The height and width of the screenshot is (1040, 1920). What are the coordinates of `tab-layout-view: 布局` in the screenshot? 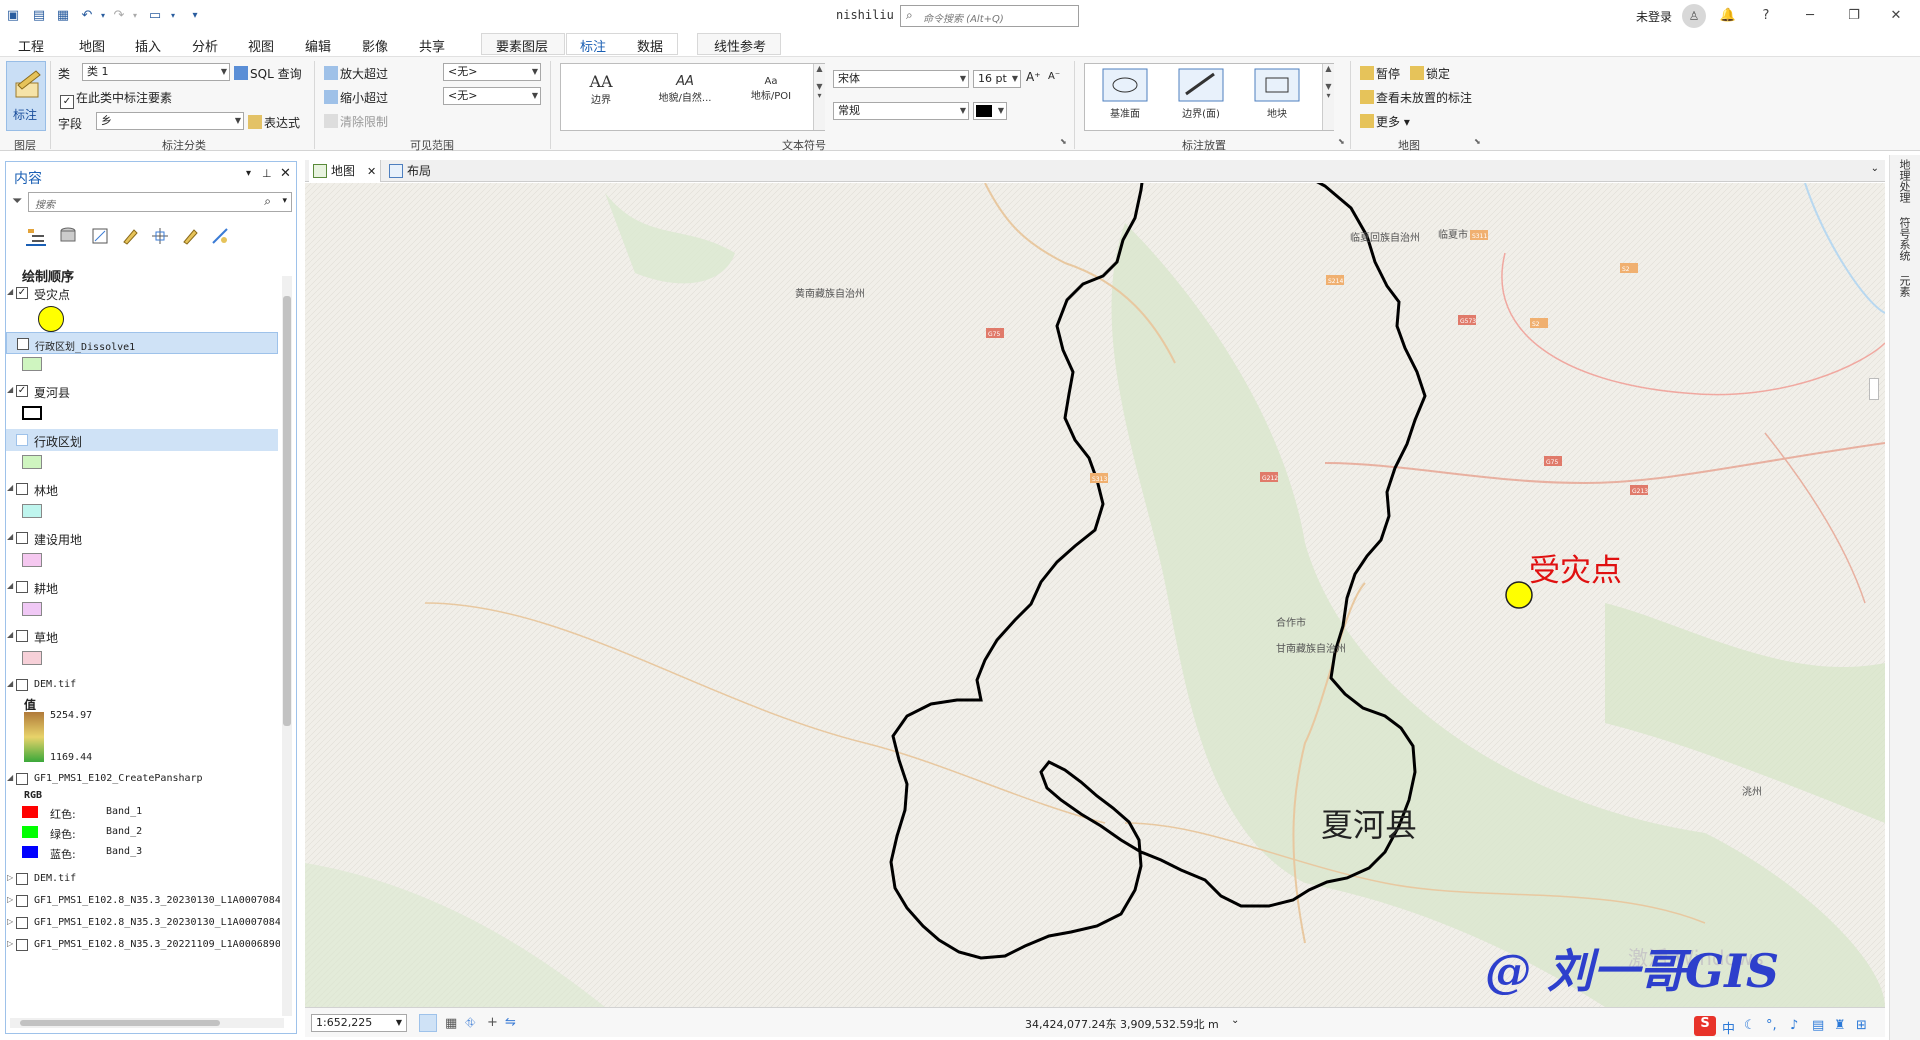 It's located at (415, 171).